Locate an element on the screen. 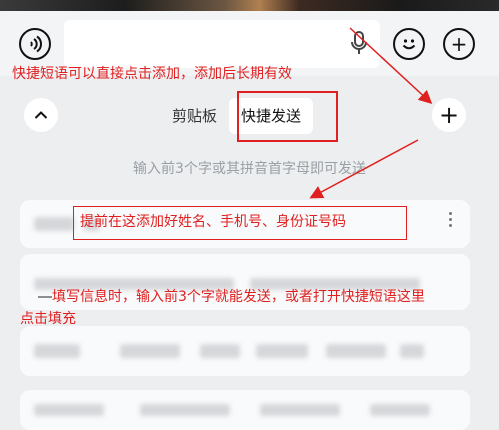  annotation-bottom-line1: 填写信息时，输入前3个字就能发送，或者打开快捷短语这里 is located at coordinates (238, 297).